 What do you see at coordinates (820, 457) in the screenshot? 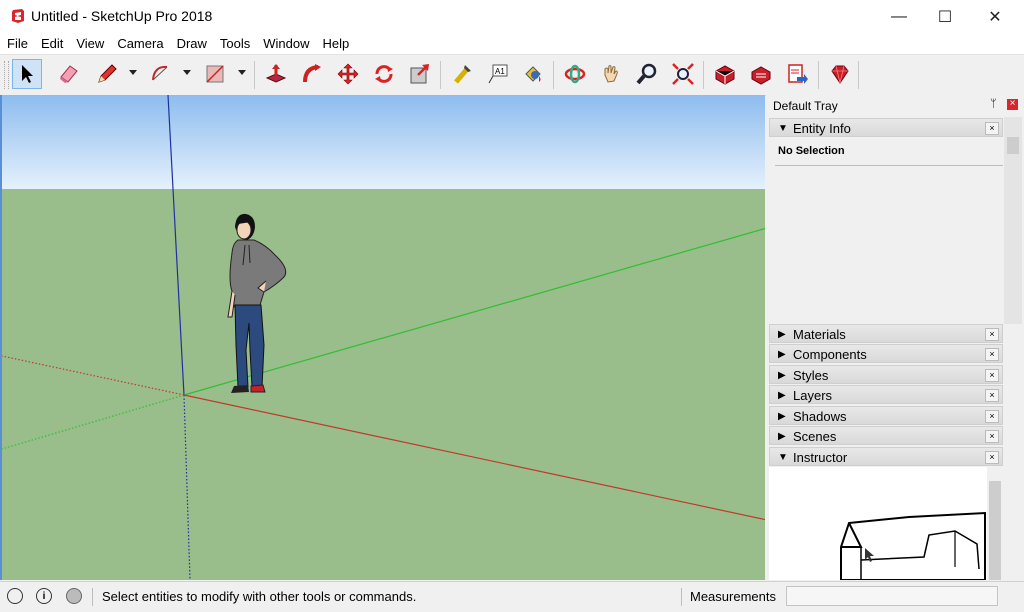
I see `panel-label: Instructor` at bounding box center [820, 457].